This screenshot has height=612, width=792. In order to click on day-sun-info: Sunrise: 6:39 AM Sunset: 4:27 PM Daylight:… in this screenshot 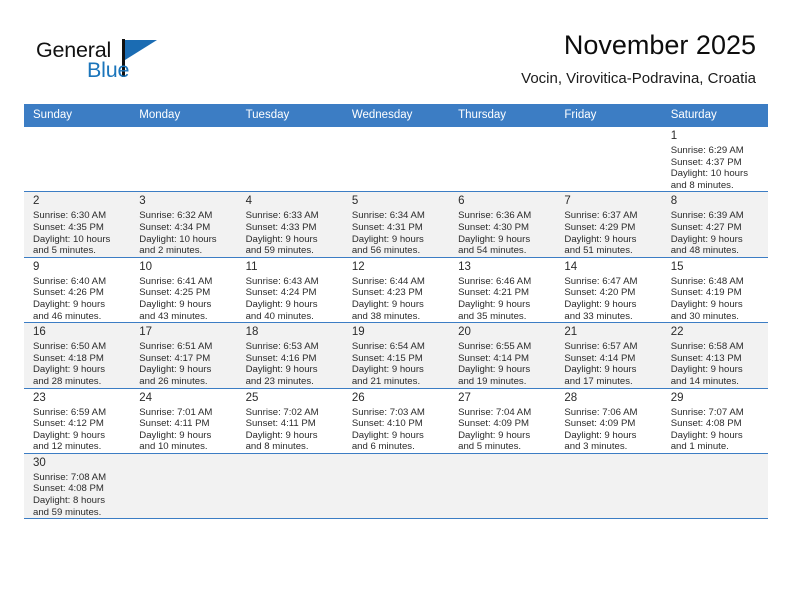, I will do `click(716, 233)`.